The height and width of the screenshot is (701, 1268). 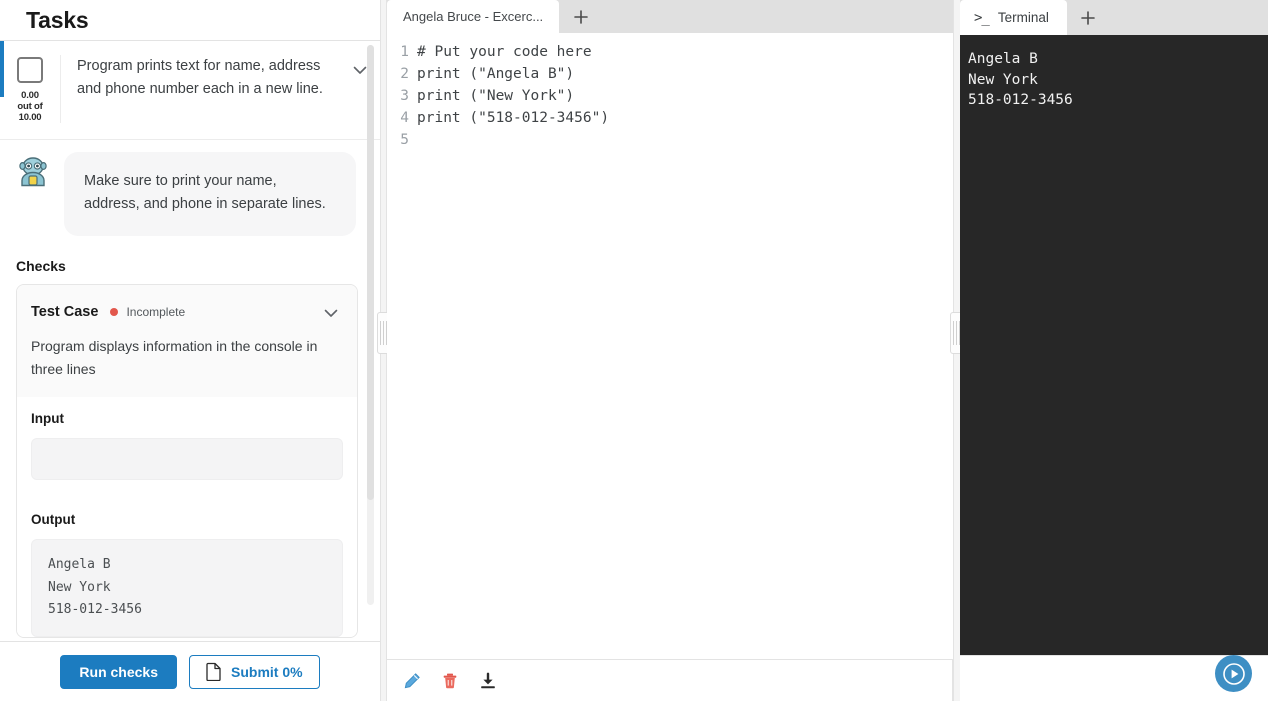 I want to click on editor-toolbar, so click(x=670, y=680).